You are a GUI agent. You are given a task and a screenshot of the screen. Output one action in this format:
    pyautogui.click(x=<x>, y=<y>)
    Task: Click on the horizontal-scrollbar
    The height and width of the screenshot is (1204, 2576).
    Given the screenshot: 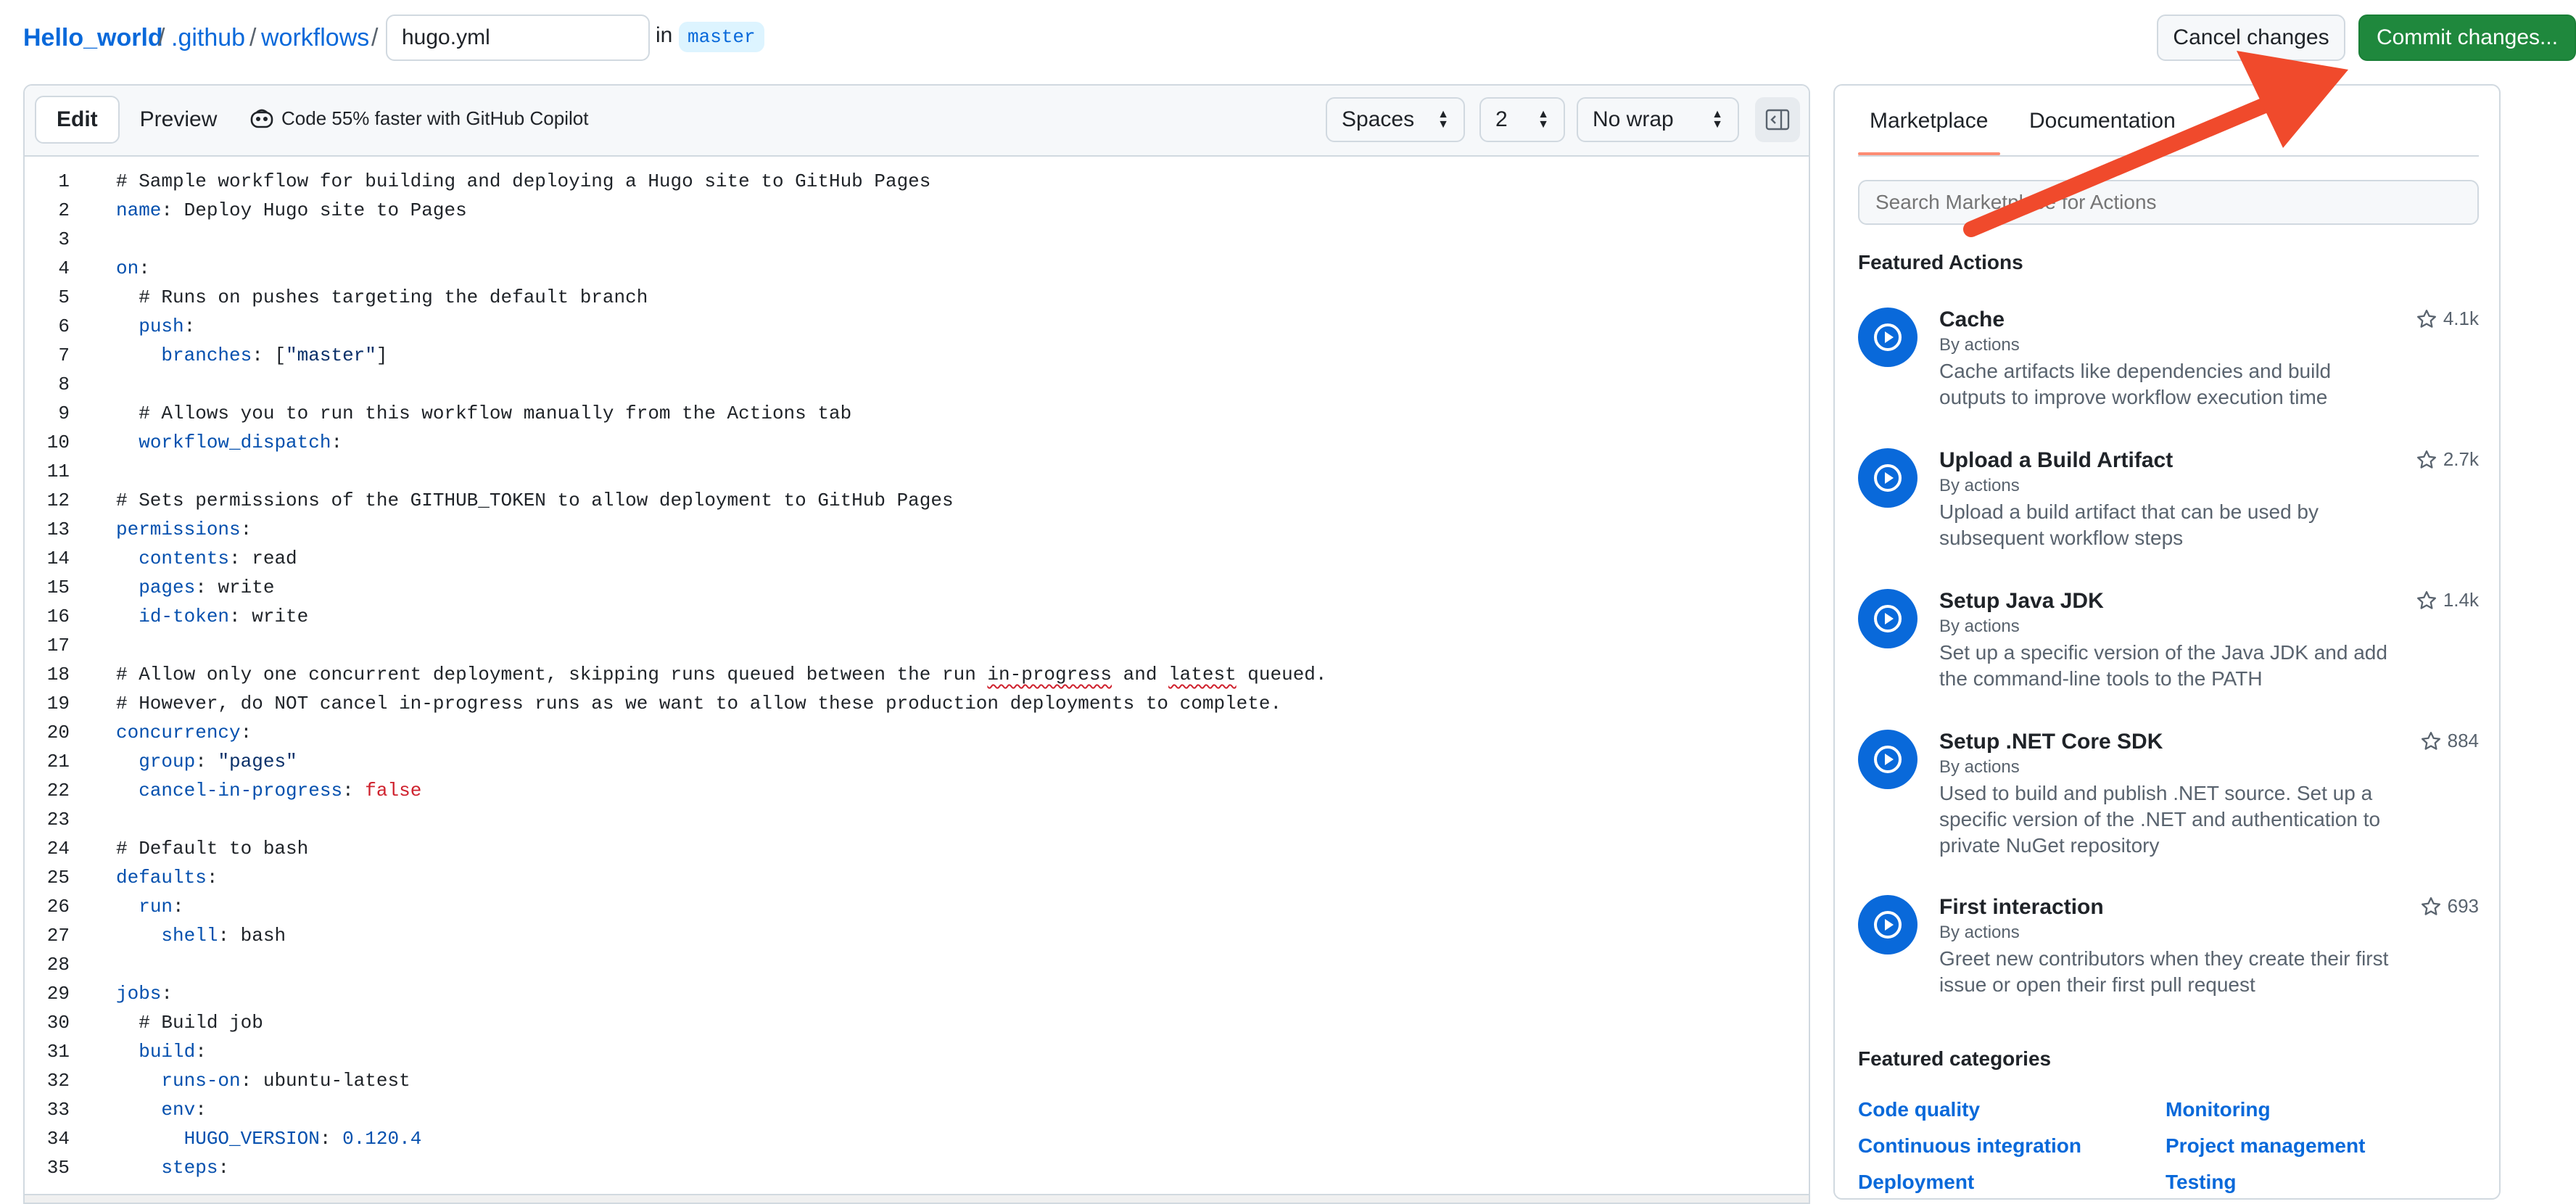 What is the action you would take?
    pyautogui.click(x=917, y=1198)
    